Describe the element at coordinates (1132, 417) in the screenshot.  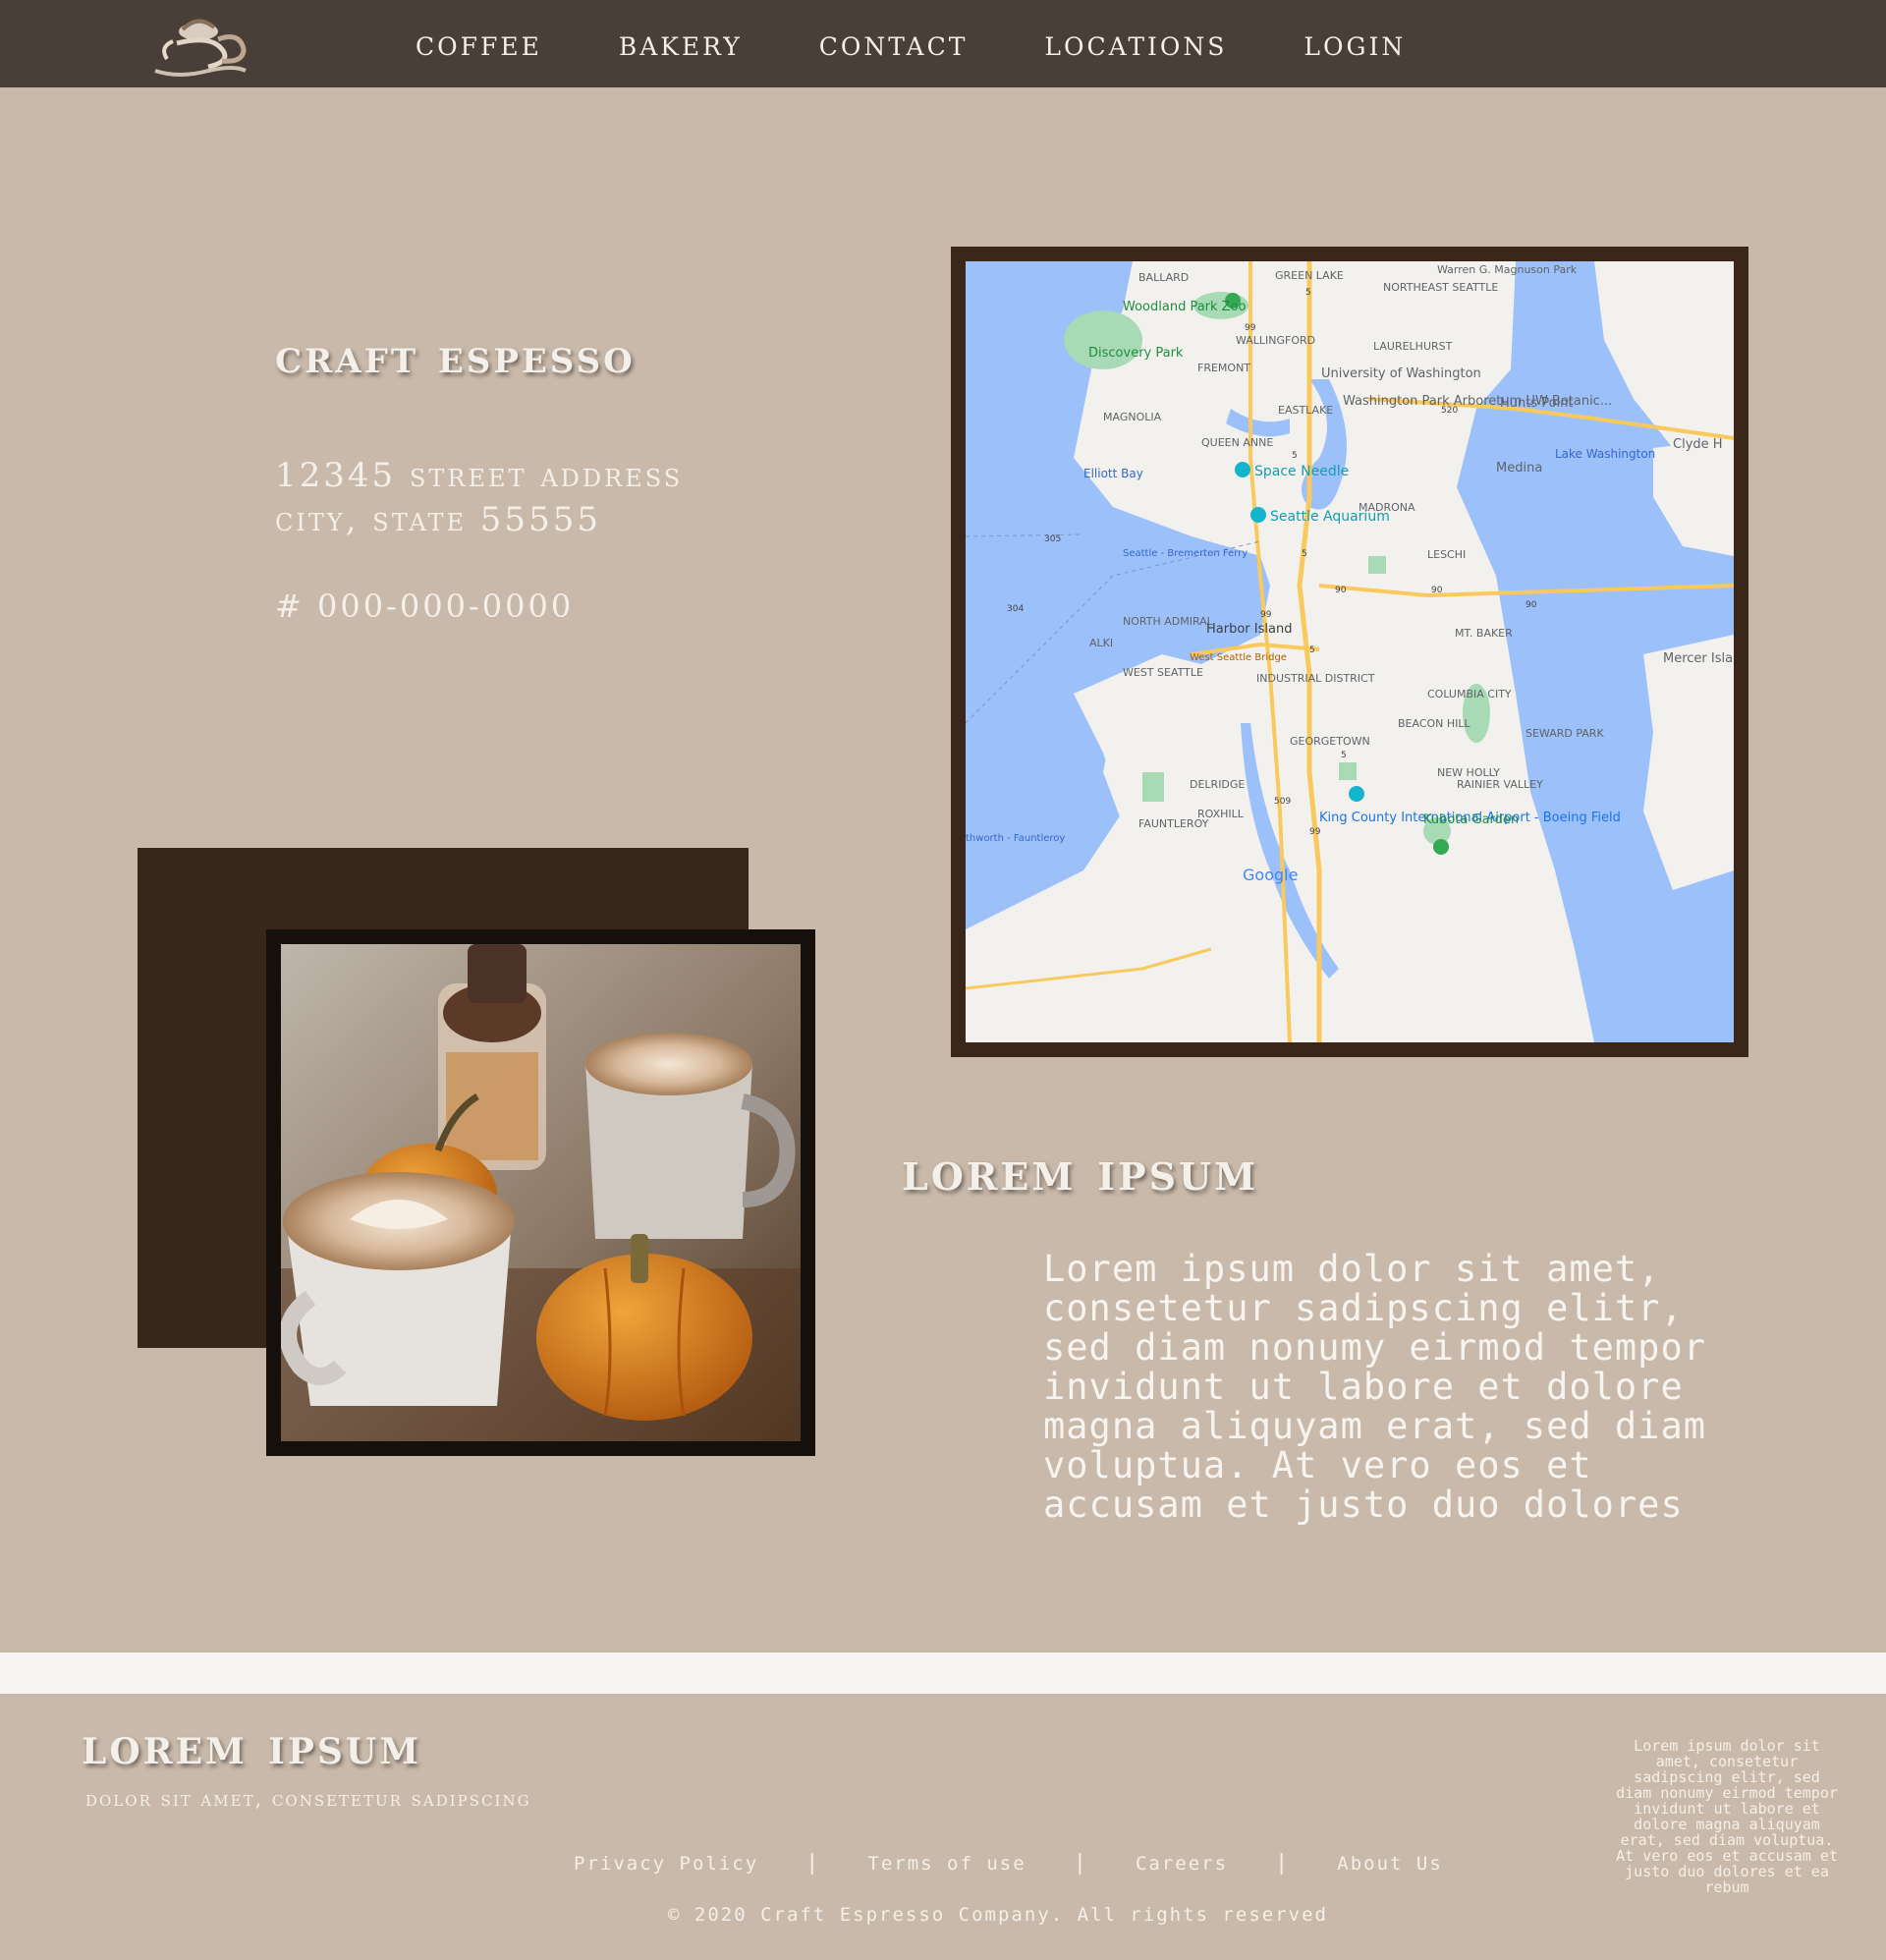
I see `map-label: MAGNOLIA` at that location.